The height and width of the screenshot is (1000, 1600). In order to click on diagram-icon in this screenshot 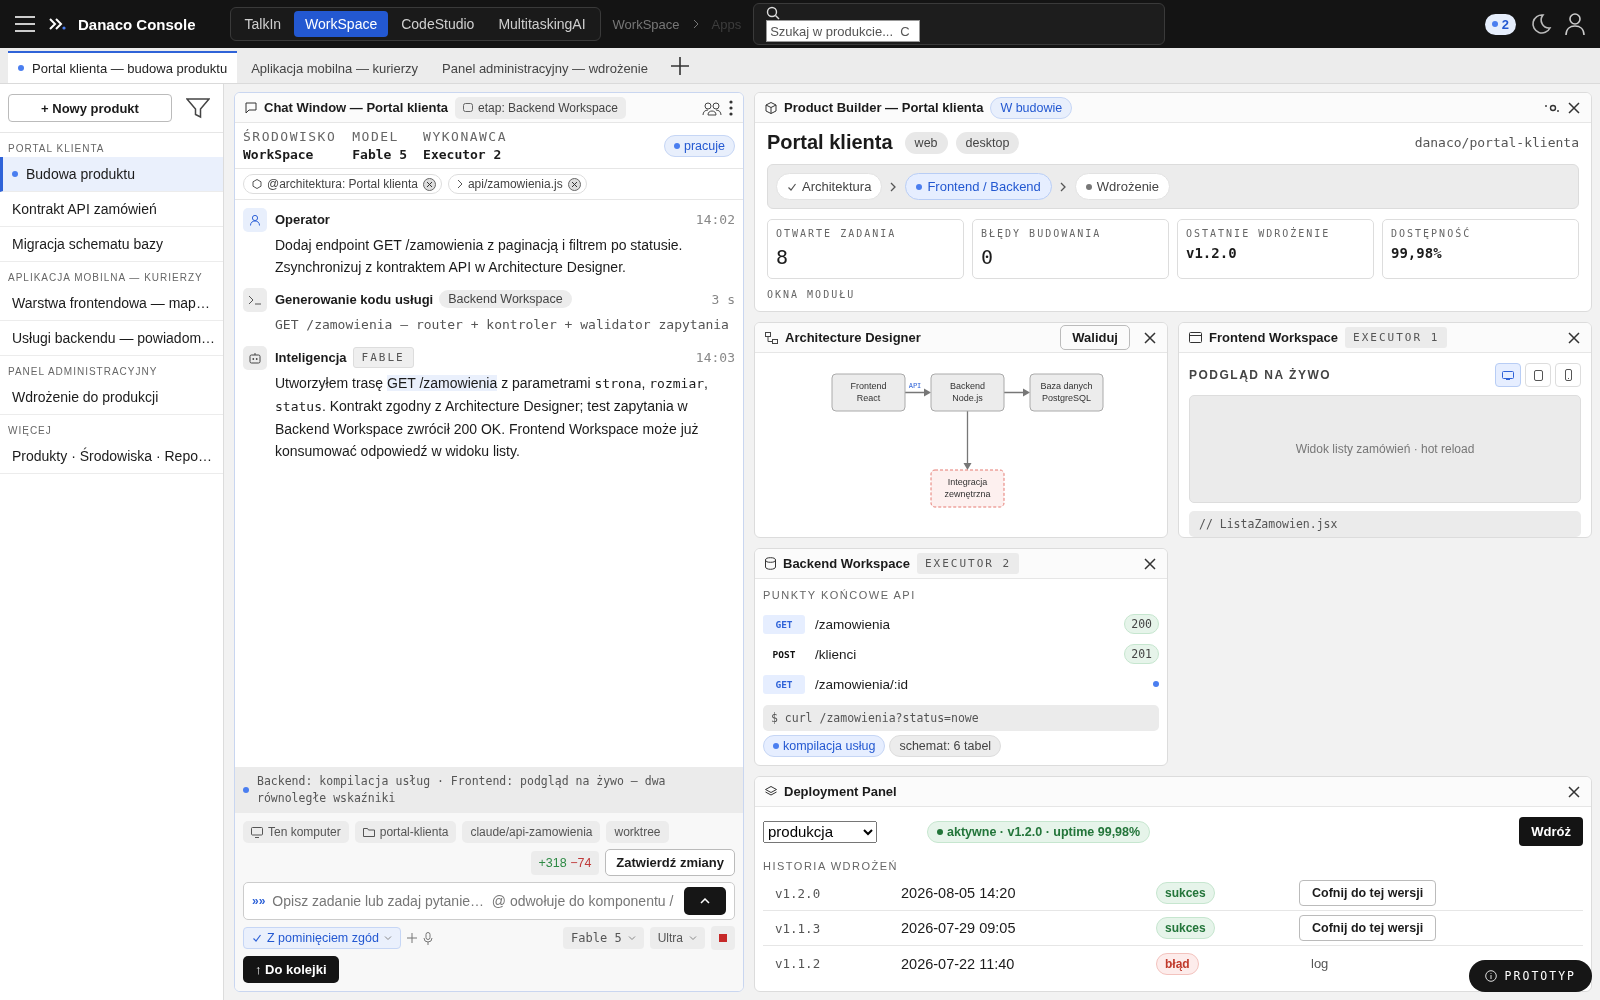, I will do `click(771, 337)`.